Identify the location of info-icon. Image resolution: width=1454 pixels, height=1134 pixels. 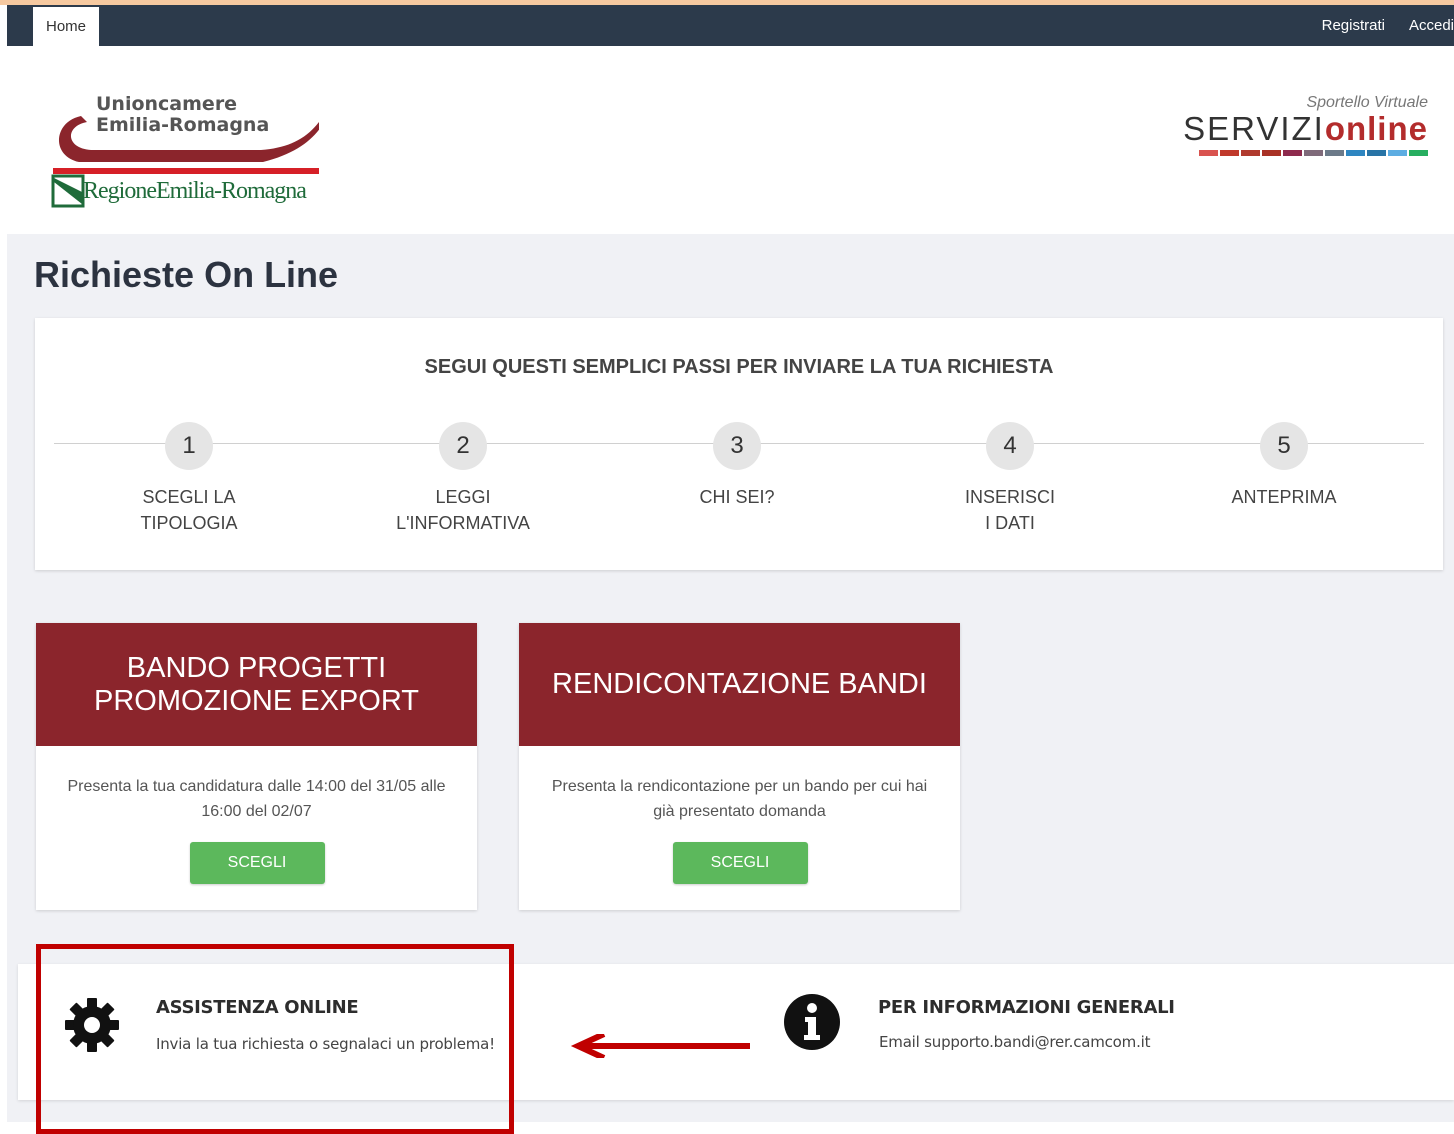
(812, 1022).